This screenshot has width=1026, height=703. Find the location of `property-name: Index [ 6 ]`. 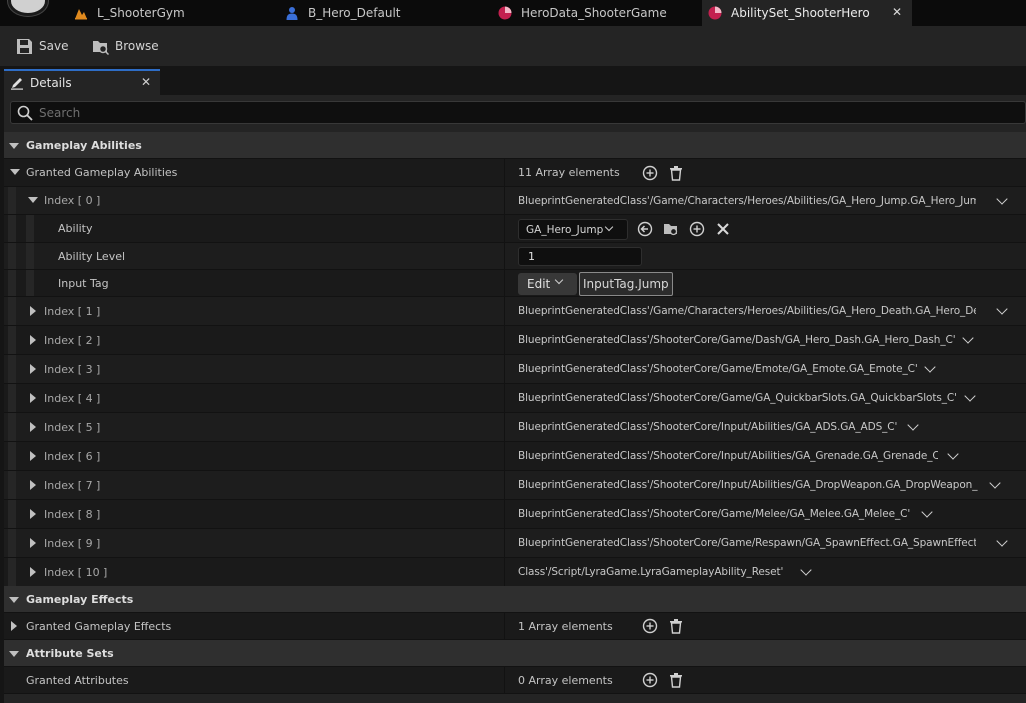

property-name: Index [ 6 ] is located at coordinates (254, 456).